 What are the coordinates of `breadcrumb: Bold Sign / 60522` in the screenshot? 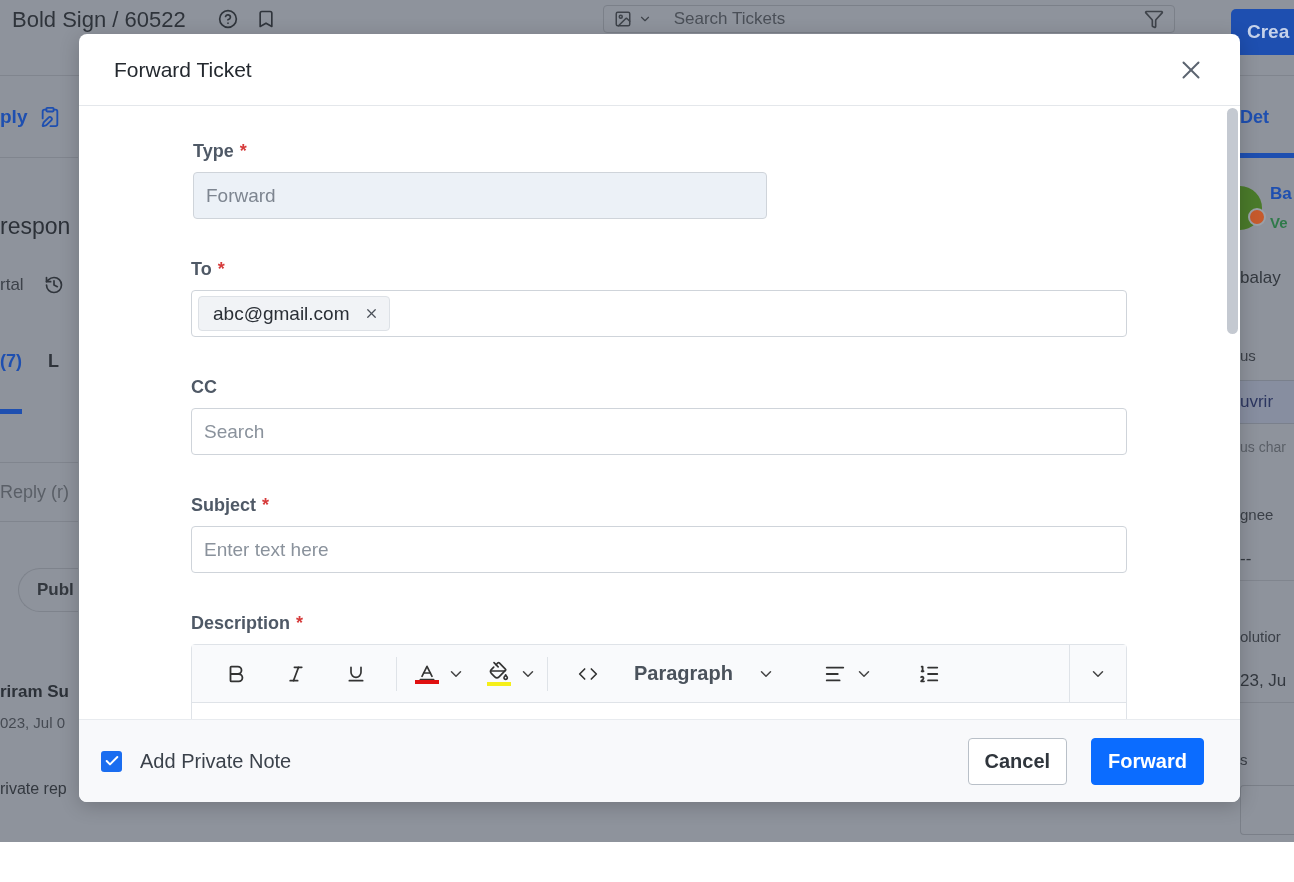 It's located at (99, 20).